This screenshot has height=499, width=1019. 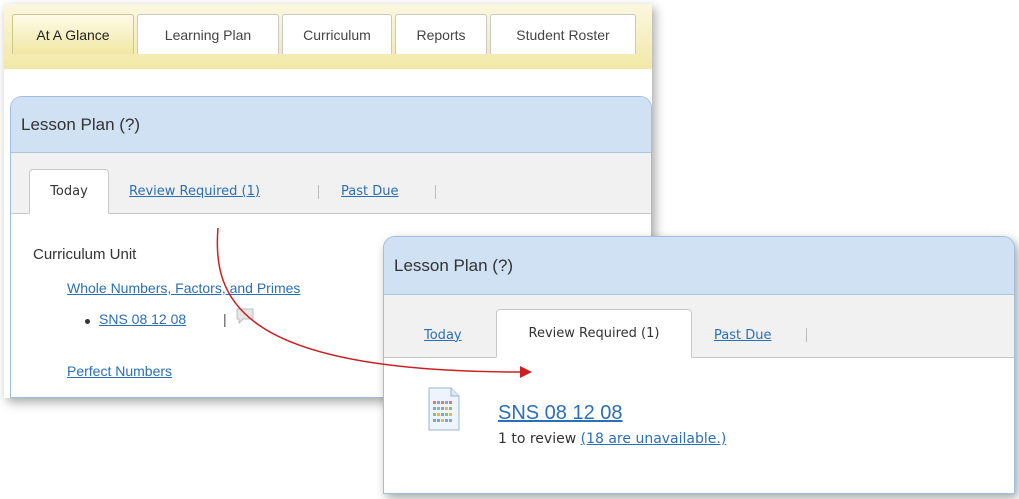 I want to click on tab-learning-plan: Learning Plan, so click(x=208, y=34).